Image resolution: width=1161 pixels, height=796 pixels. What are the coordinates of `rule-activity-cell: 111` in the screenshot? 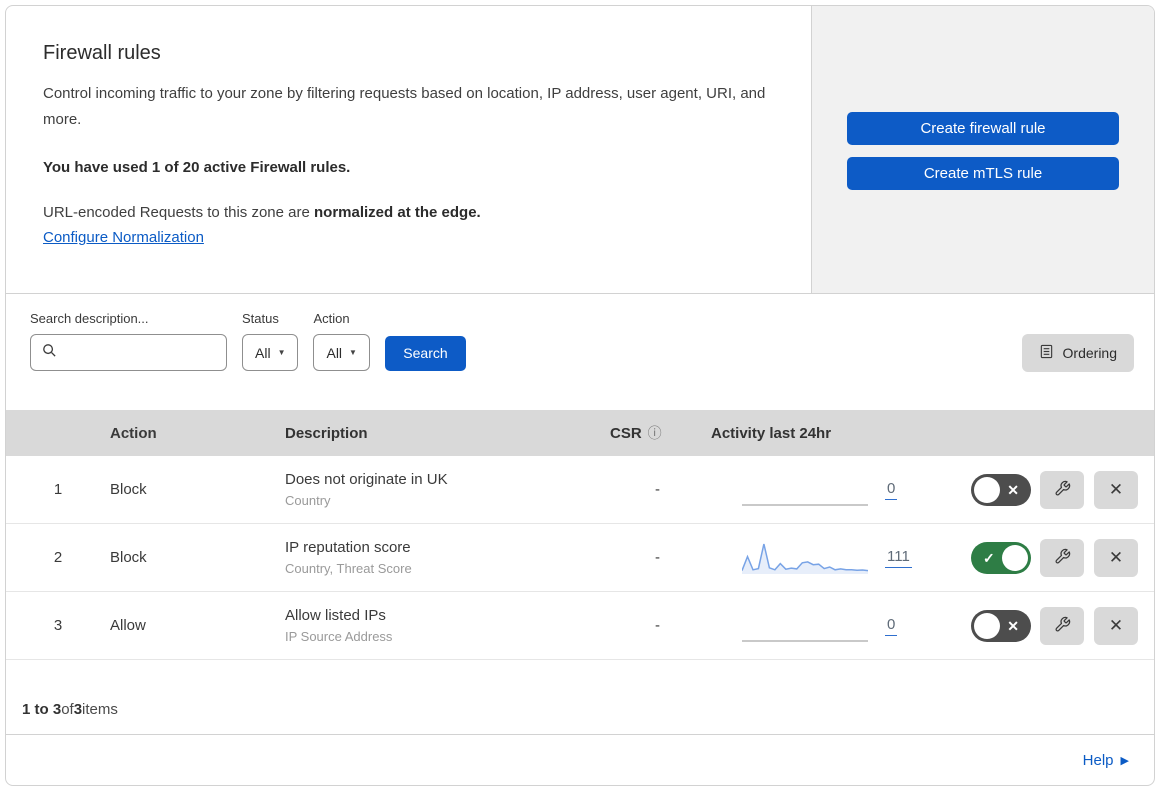 It's located at (838, 558).